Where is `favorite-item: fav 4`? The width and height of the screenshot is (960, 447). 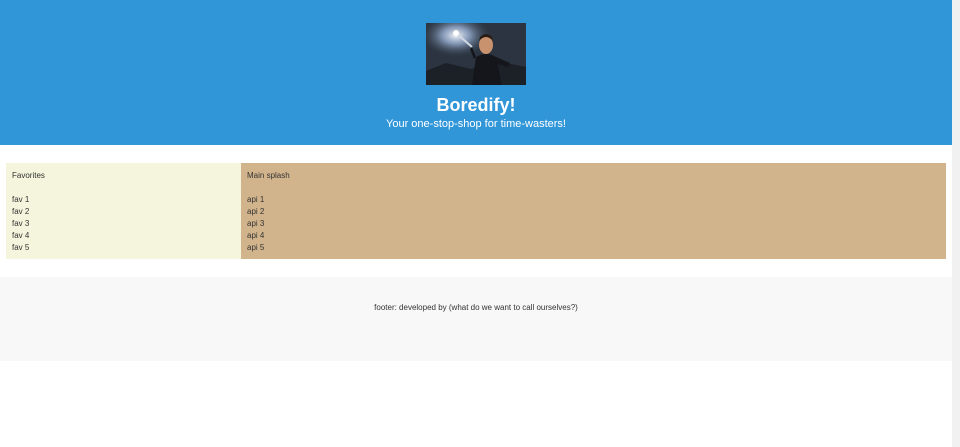
favorite-item: fav 4 is located at coordinates (123, 236).